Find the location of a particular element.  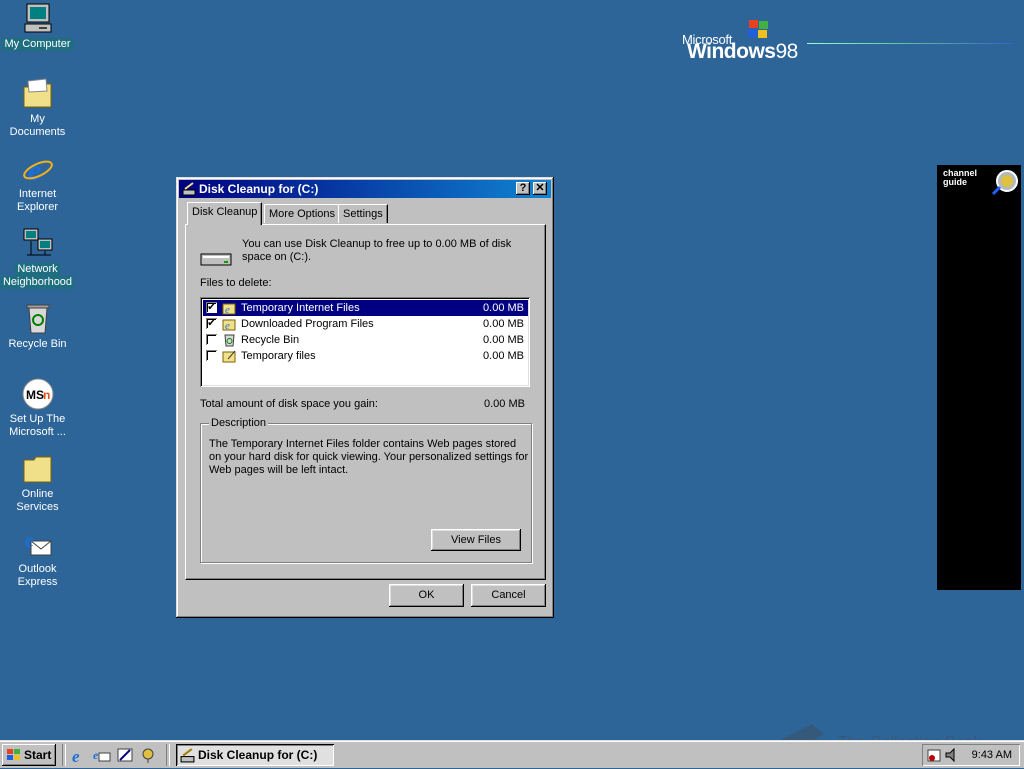

desktop-icon-online-services: Online Services is located at coordinates (37, 483).